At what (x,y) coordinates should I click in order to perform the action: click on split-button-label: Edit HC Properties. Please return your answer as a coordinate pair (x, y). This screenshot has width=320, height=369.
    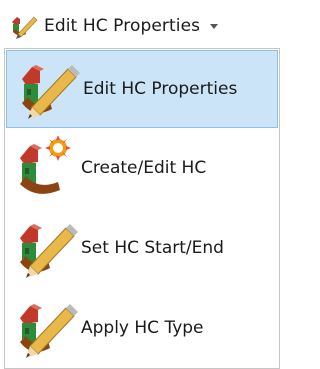
    Looking at the image, I should click on (122, 26).